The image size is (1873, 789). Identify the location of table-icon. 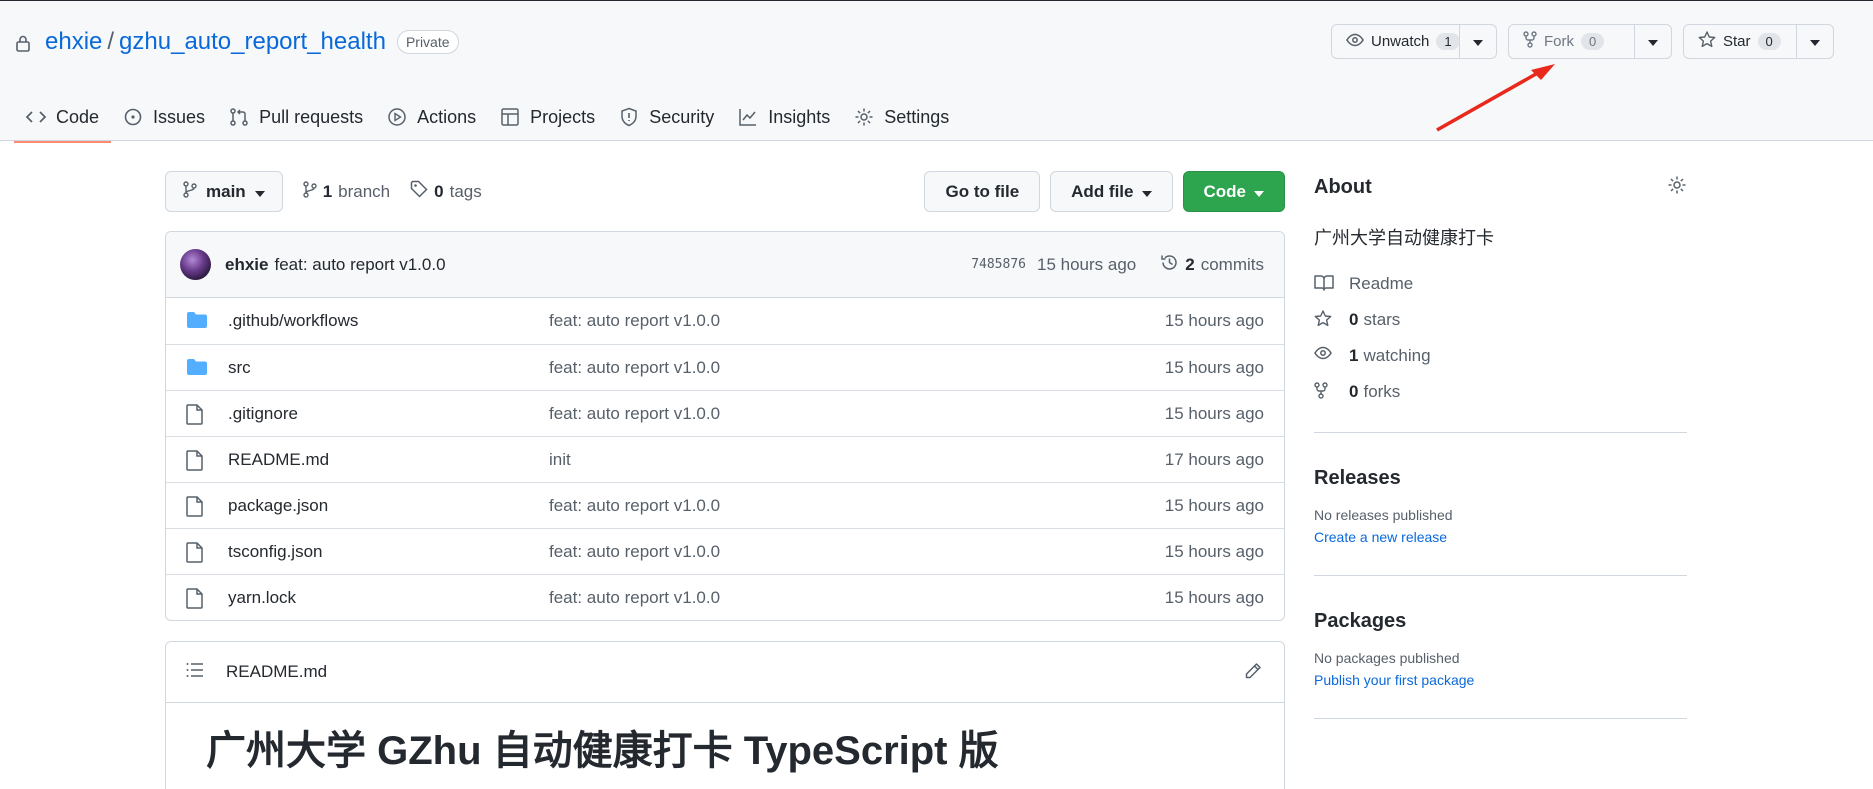
(510, 117).